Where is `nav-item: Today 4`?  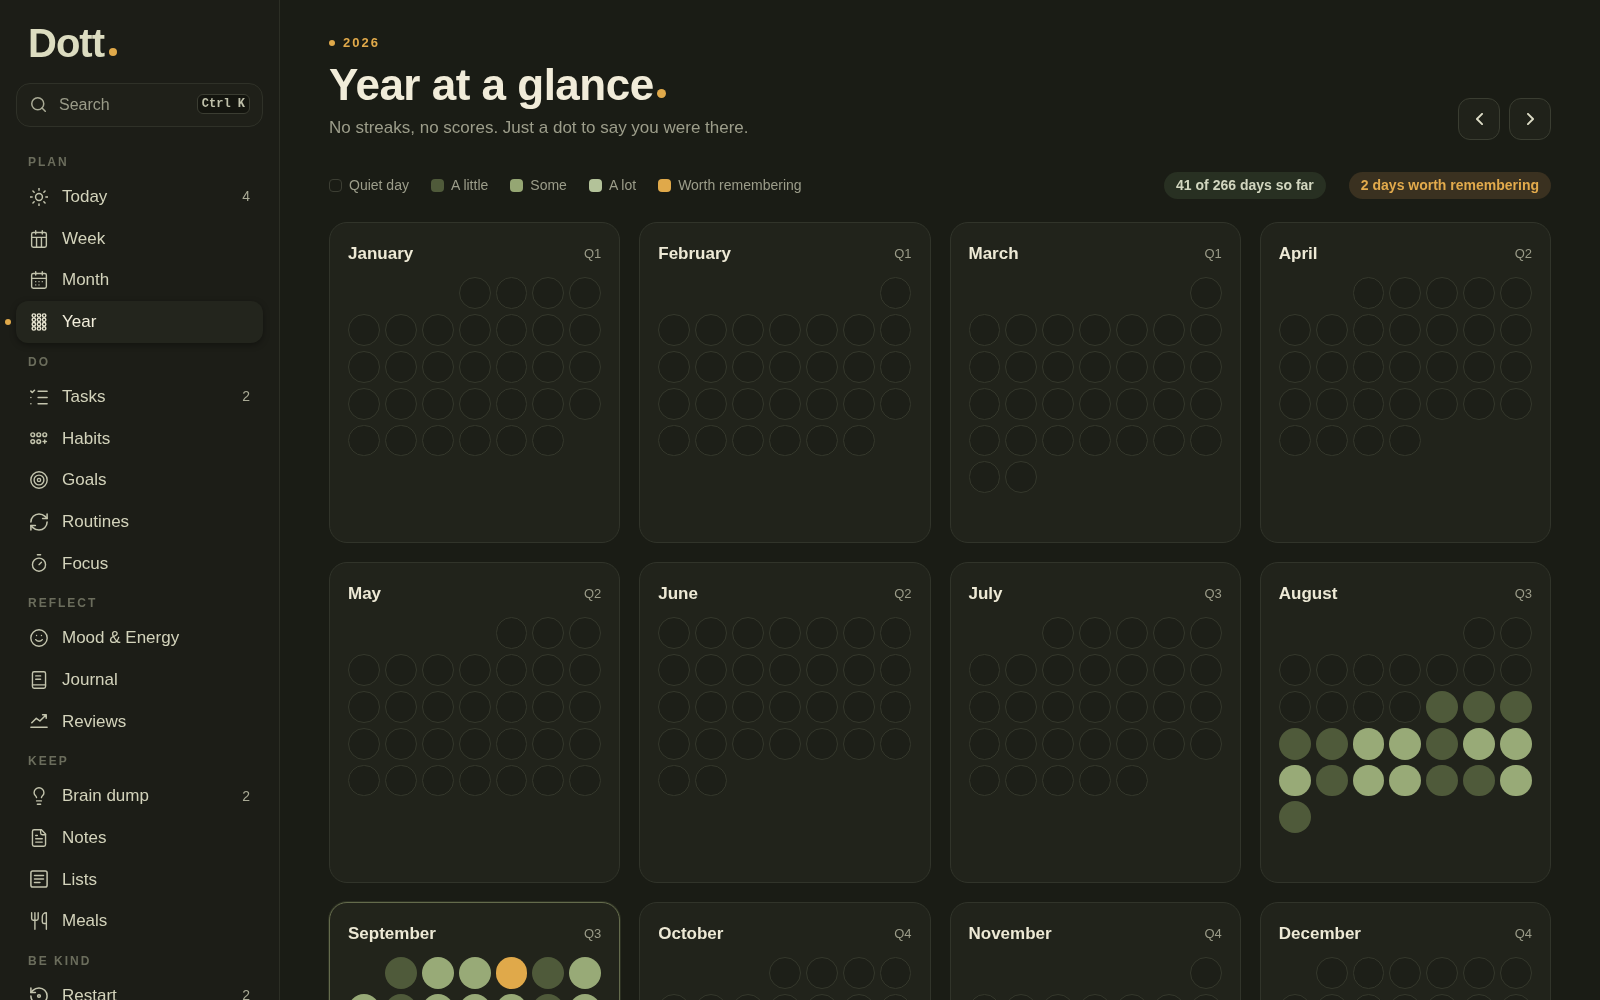 nav-item: Today 4 is located at coordinates (139, 197).